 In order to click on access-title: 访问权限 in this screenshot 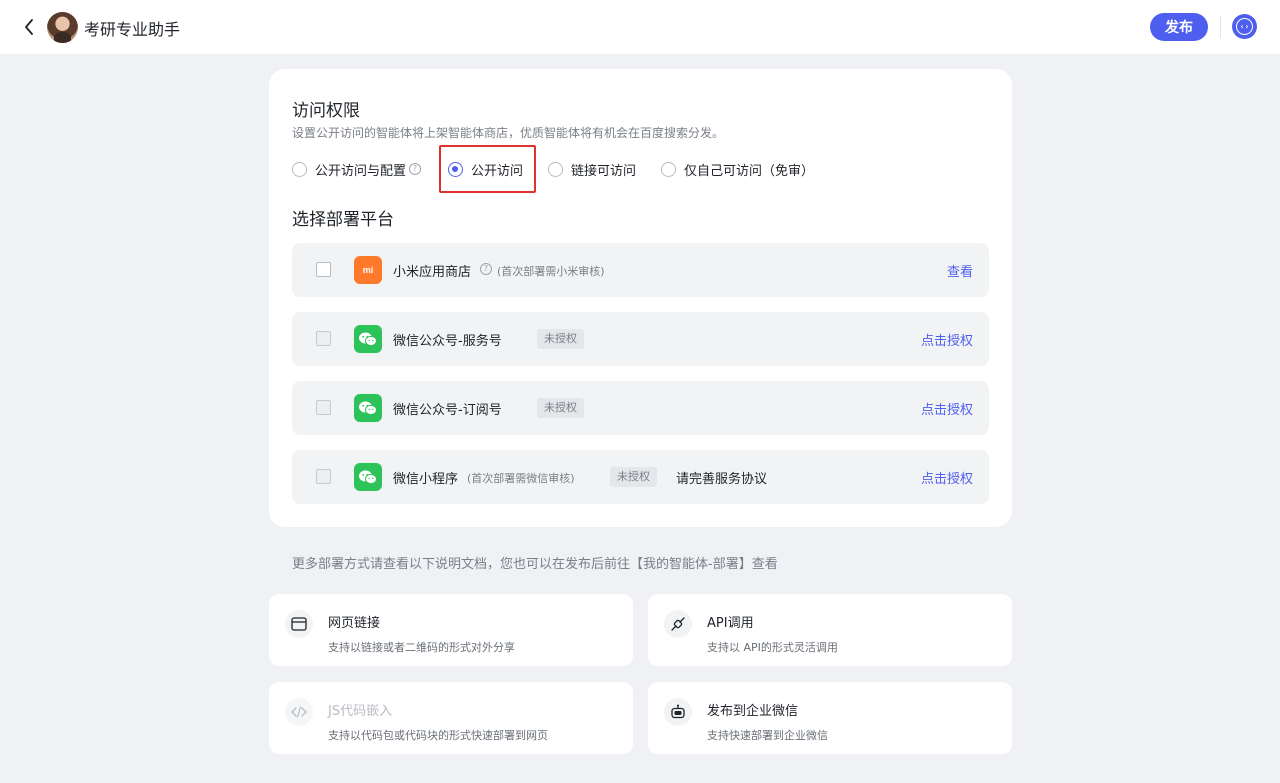, I will do `click(326, 111)`.